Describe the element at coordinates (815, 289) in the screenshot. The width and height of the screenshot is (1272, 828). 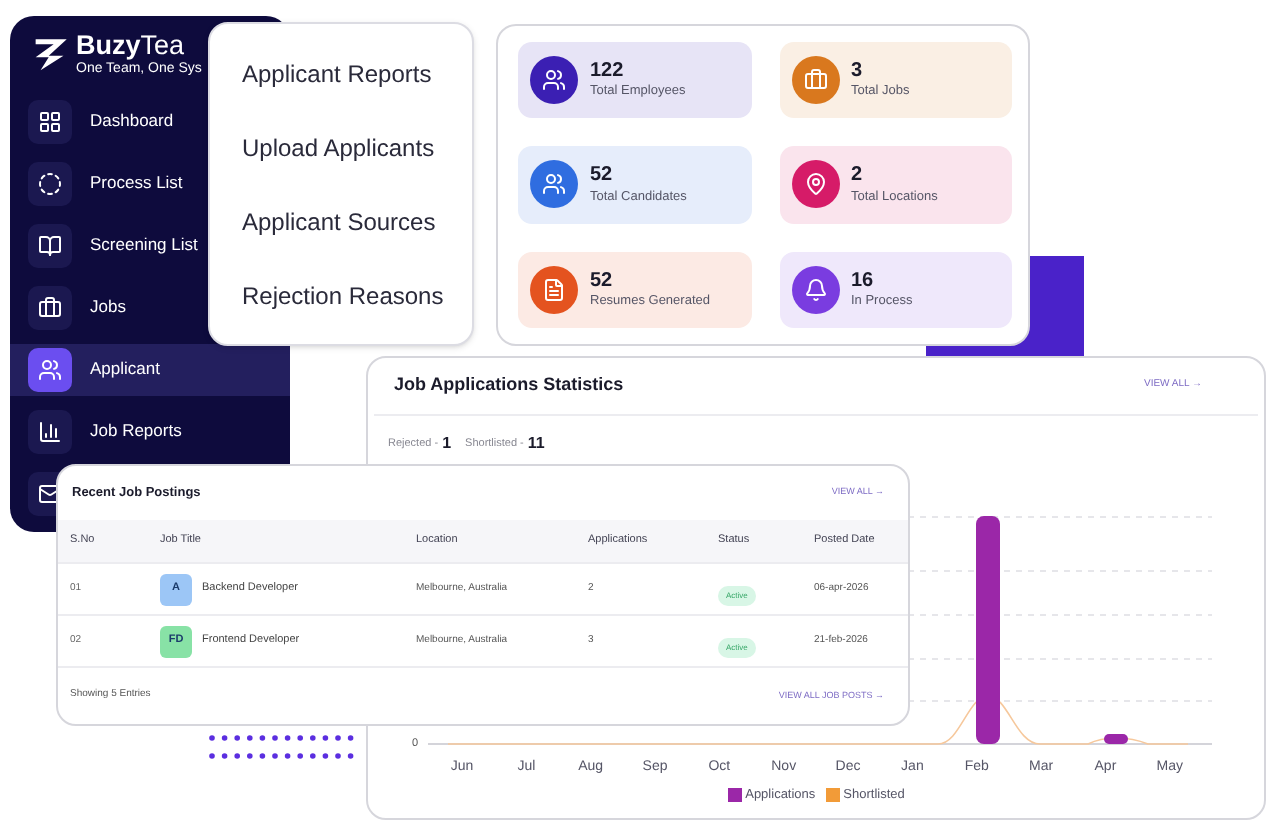
I see `bell-icon` at that location.